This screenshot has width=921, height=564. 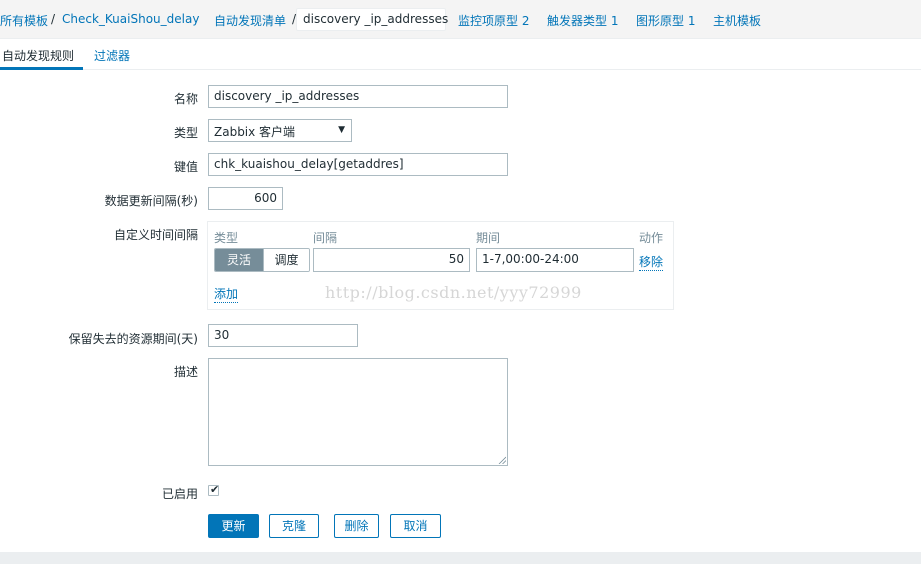 I want to click on delete-button: 删除, so click(x=356, y=526).